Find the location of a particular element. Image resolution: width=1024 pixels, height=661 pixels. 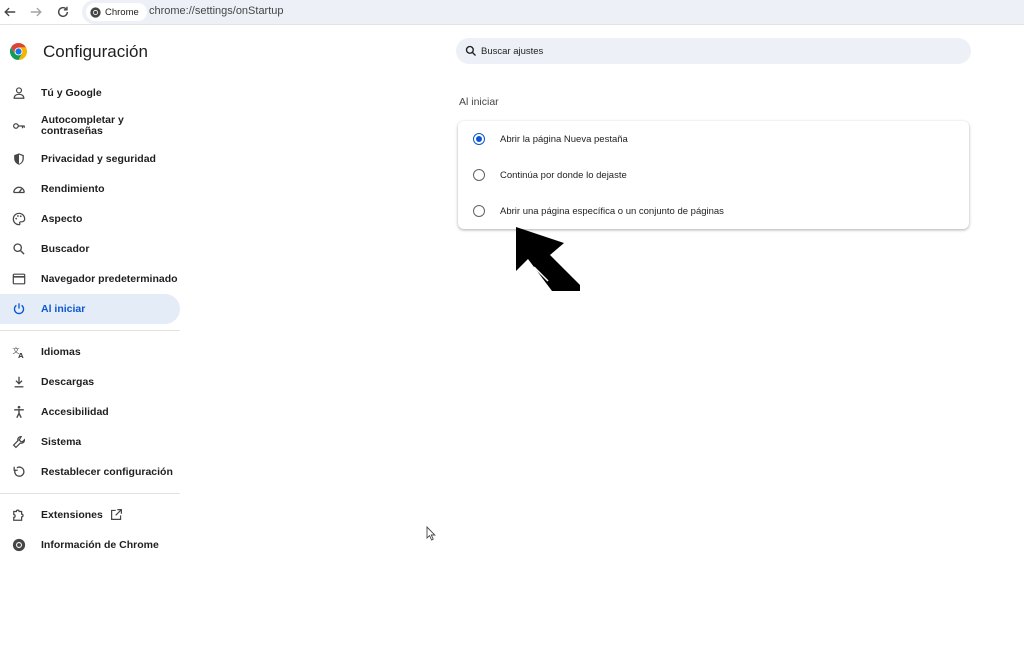

sidebar-item-appearance: Aspecto is located at coordinates (90, 219).